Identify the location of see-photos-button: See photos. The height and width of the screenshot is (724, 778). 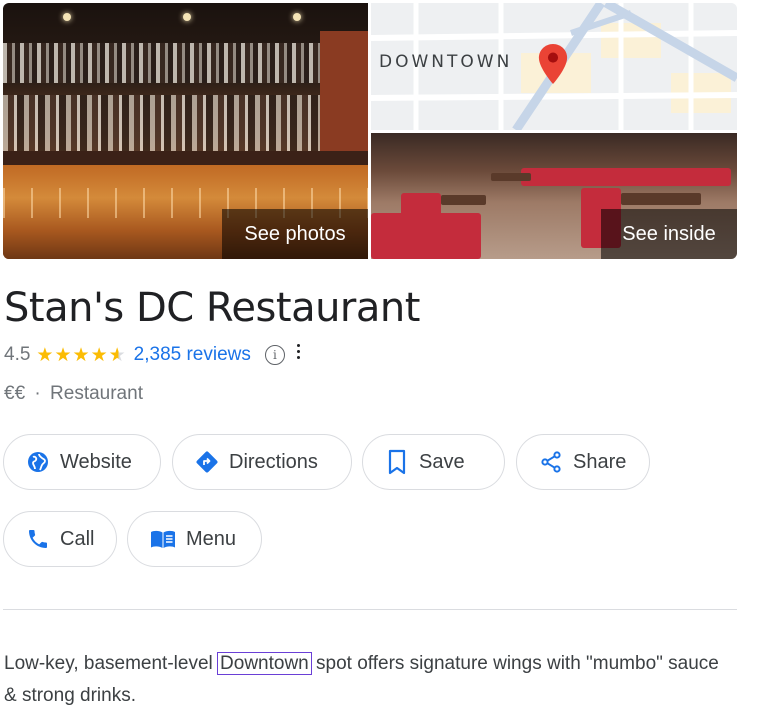
(295, 234).